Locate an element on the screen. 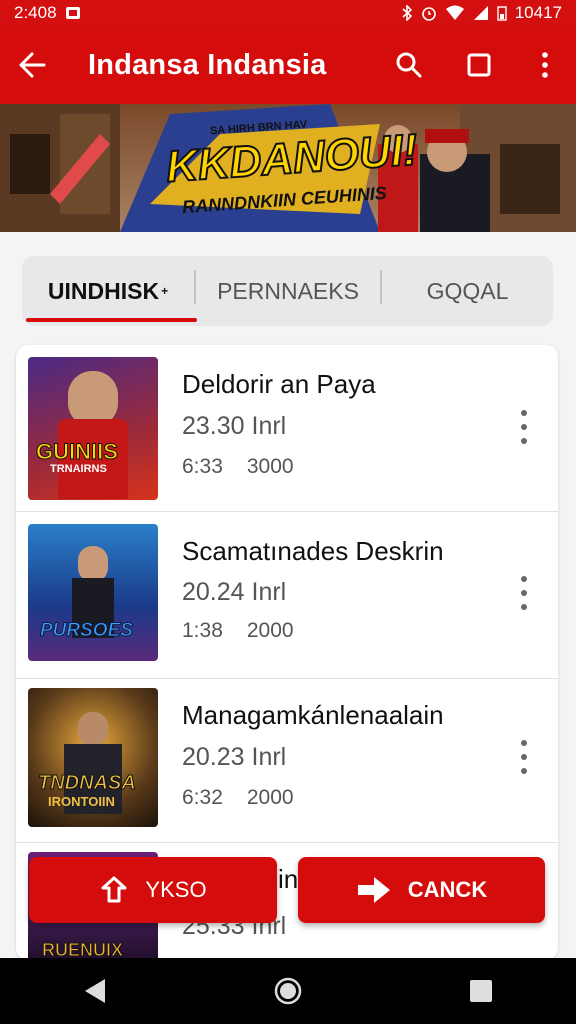 This screenshot has height=1024, width=576. arrow-right-icon is located at coordinates (373, 890).